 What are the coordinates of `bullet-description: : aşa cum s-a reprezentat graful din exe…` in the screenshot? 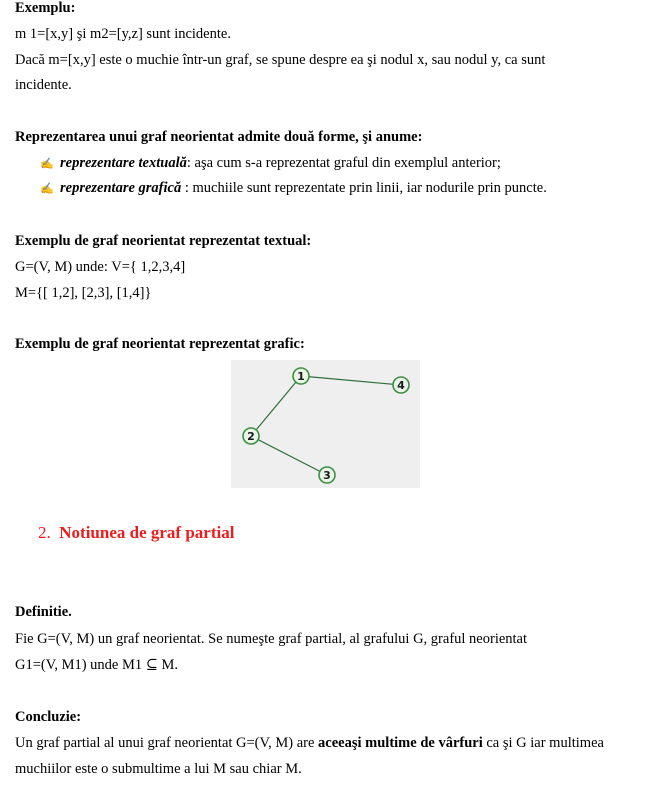 It's located at (343, 163).